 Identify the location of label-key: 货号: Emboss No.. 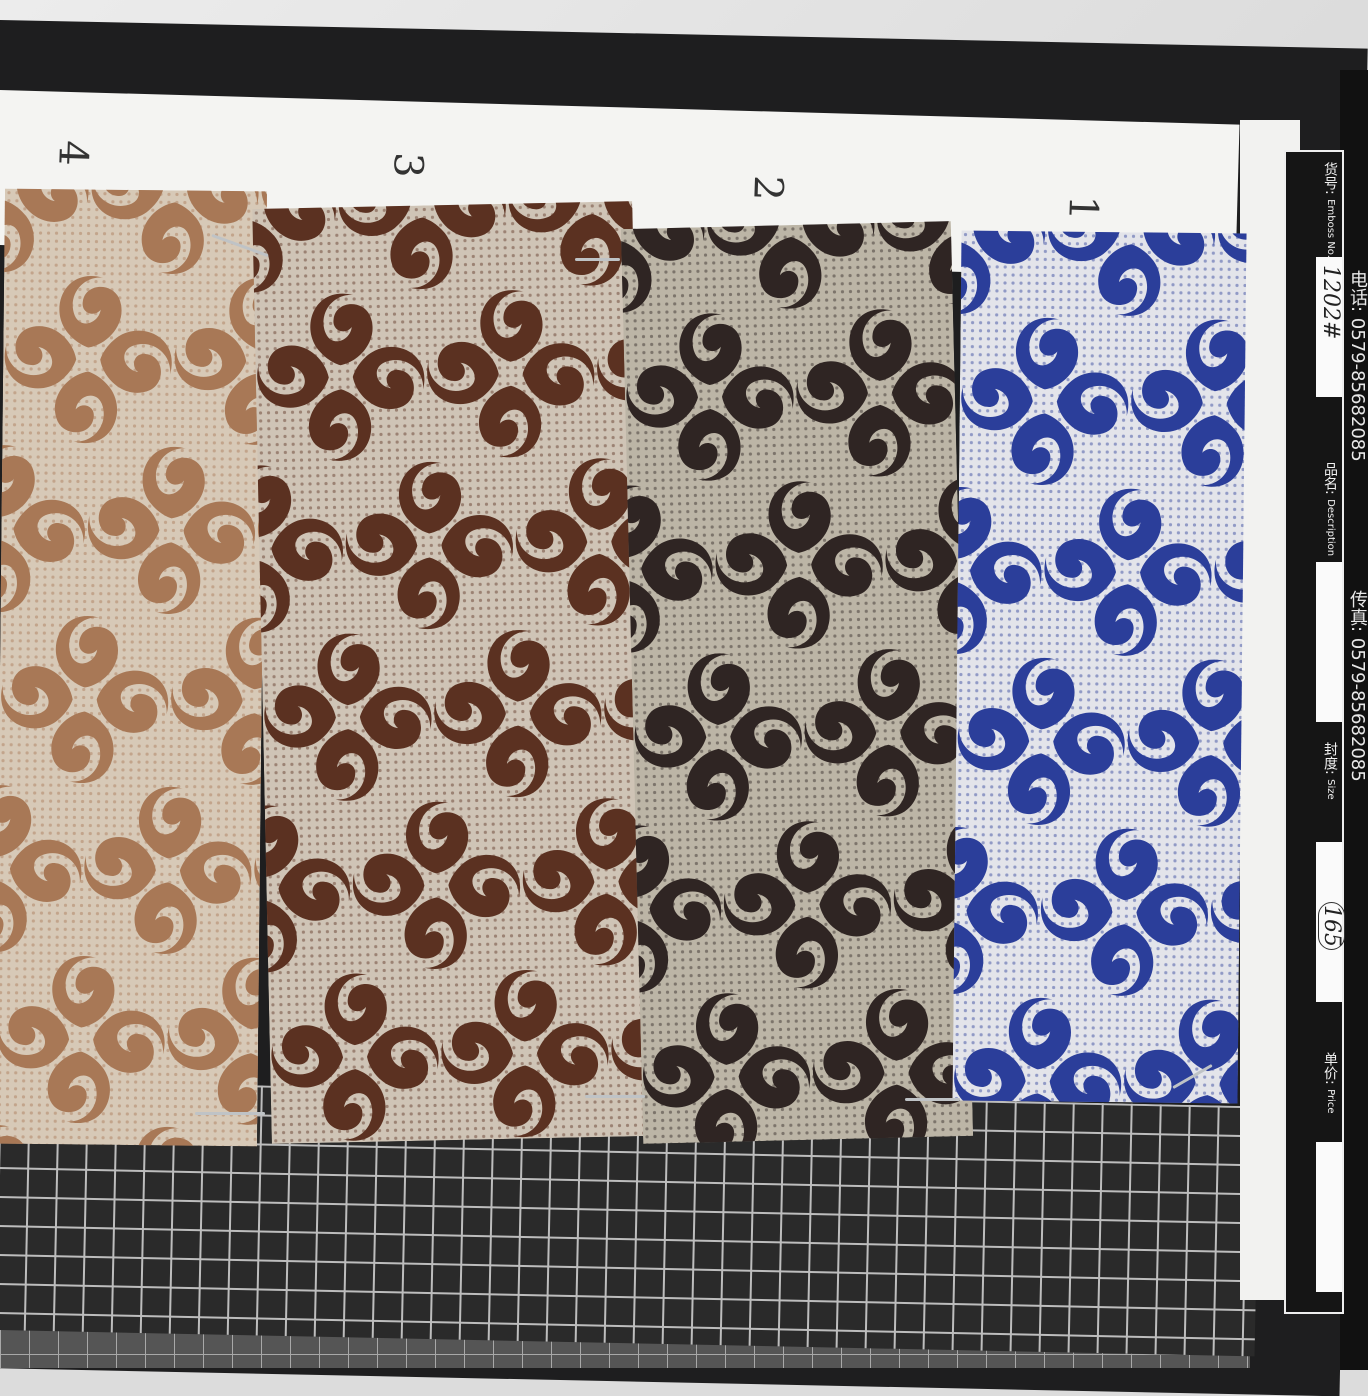
(1314, 210).